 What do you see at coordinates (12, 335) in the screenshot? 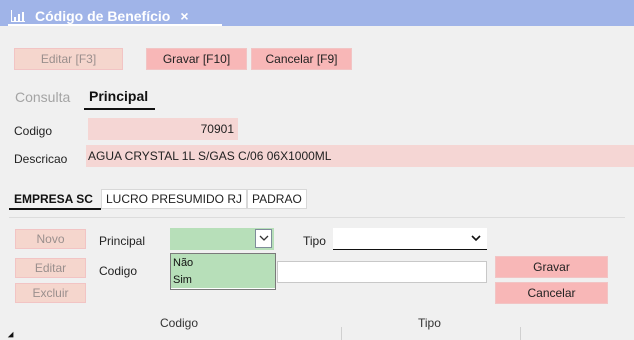
I see `mouse-cursor-icon` at bounding box center [12, 335].